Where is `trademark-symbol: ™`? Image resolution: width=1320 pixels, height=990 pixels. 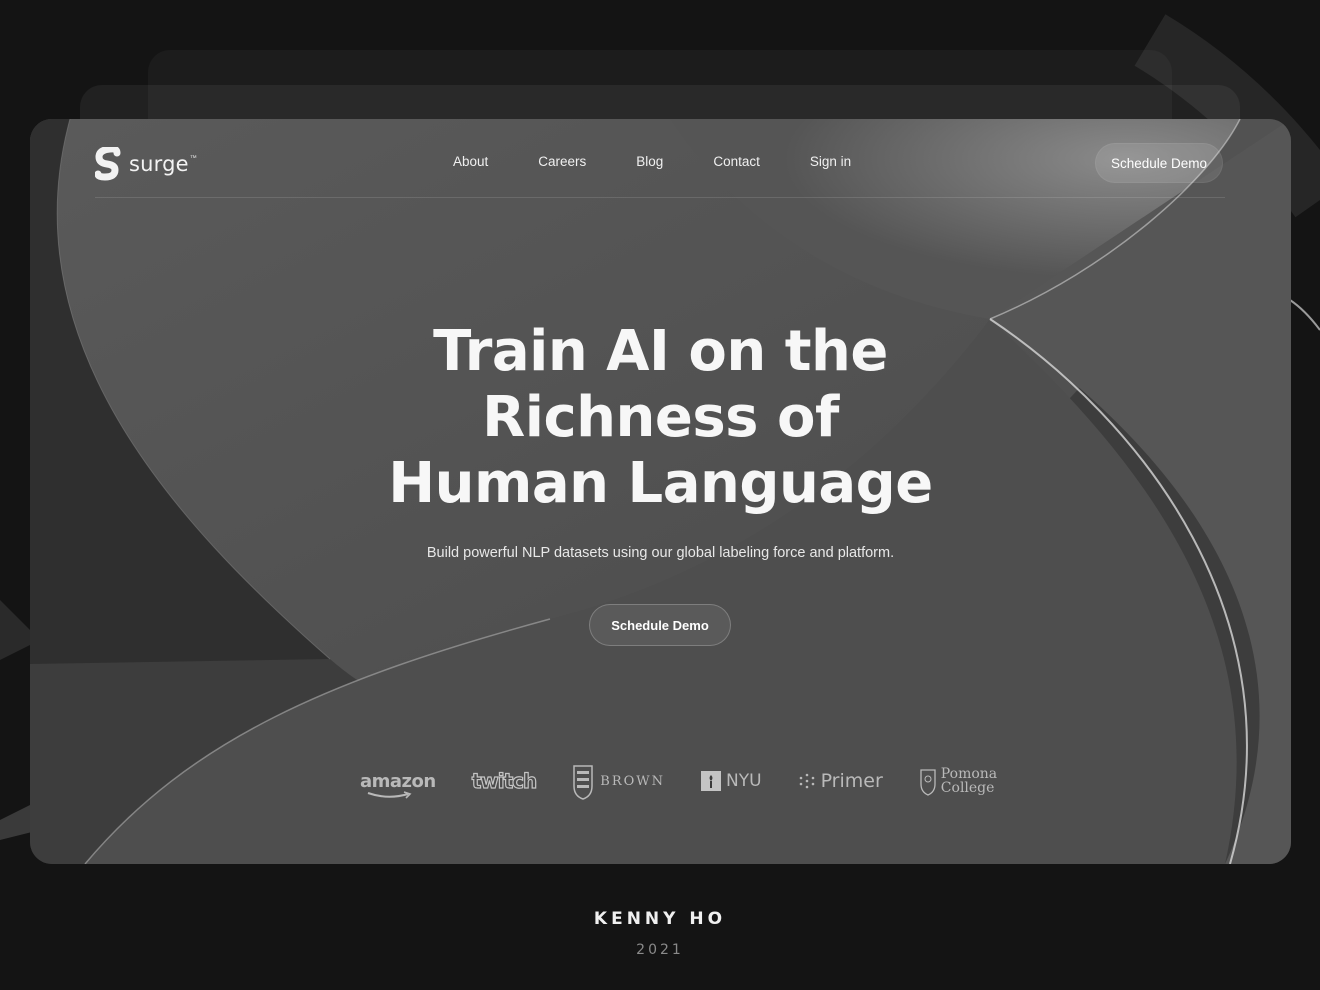 trademark-symbol: ™ is located at coordinates (193, 158).